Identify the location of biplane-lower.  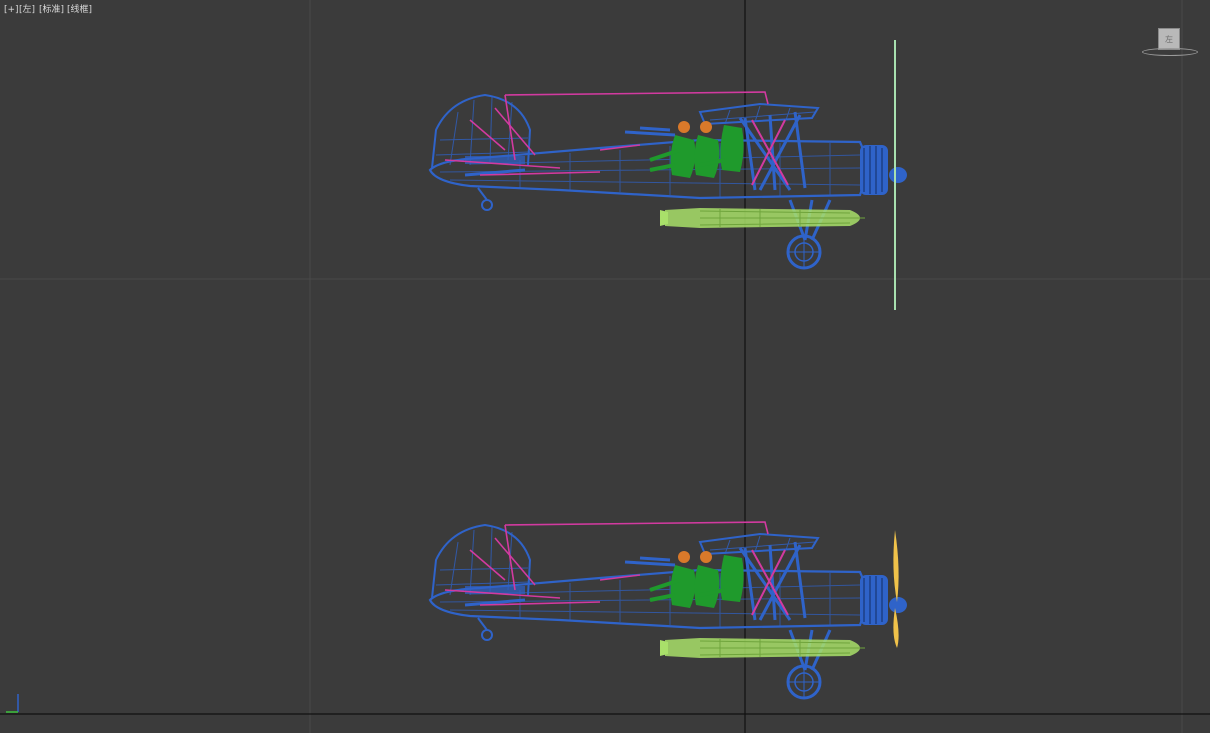
(668, 610).